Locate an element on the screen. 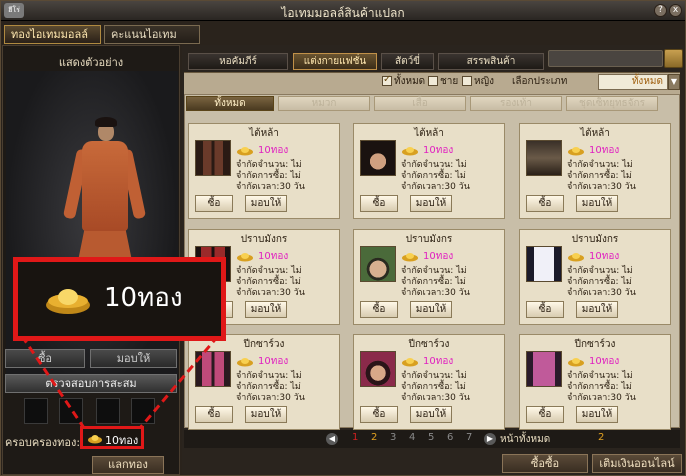 Image resolution: width=686 pixels, height=476 pixels. prev-page-icon: ◀ is located at coordinates (332, 439).